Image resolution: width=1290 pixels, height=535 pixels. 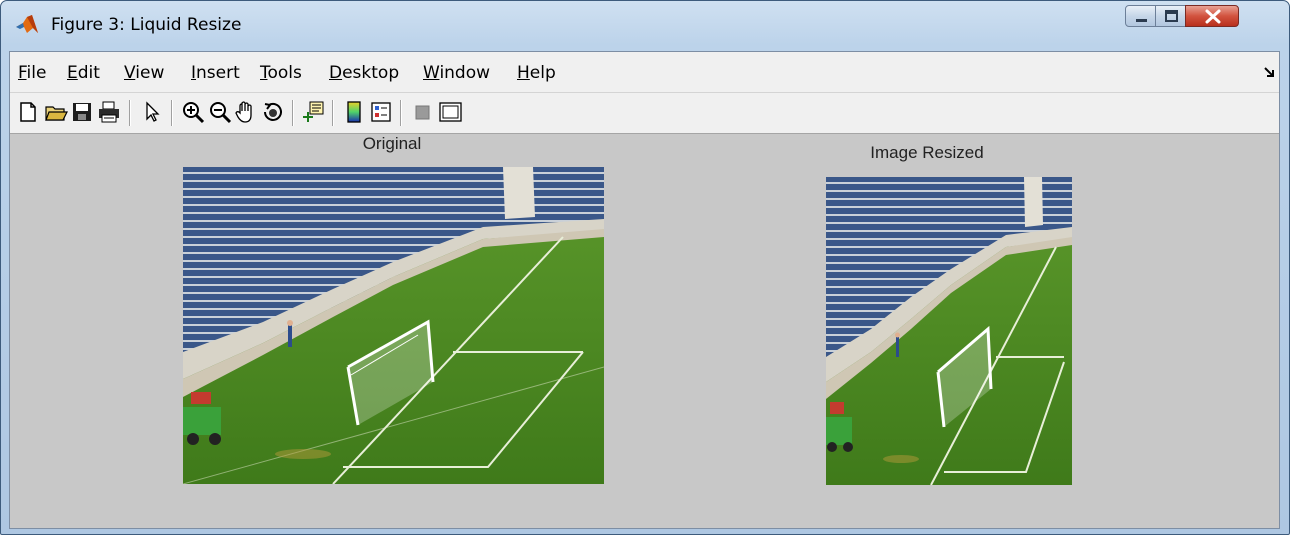 I want to click on show-plot-tools-icon, so click(x=450, y=112).